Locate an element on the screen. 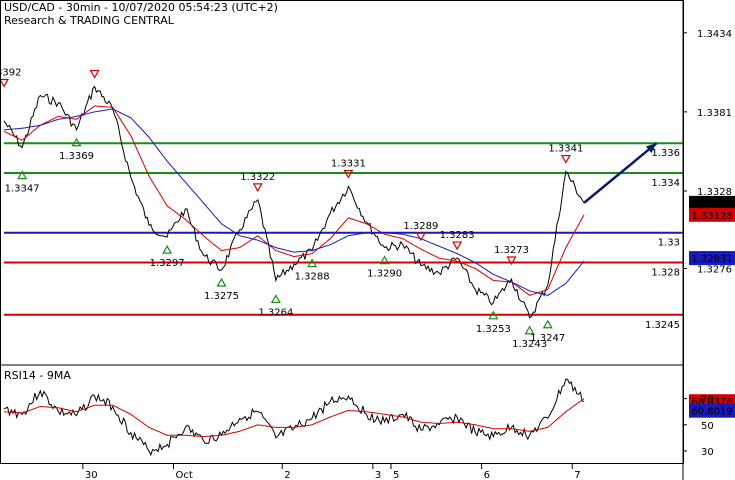 This screenshot has width=735, height=480. y-tick-label: 1.3434 is located at coordinates (714, 34).